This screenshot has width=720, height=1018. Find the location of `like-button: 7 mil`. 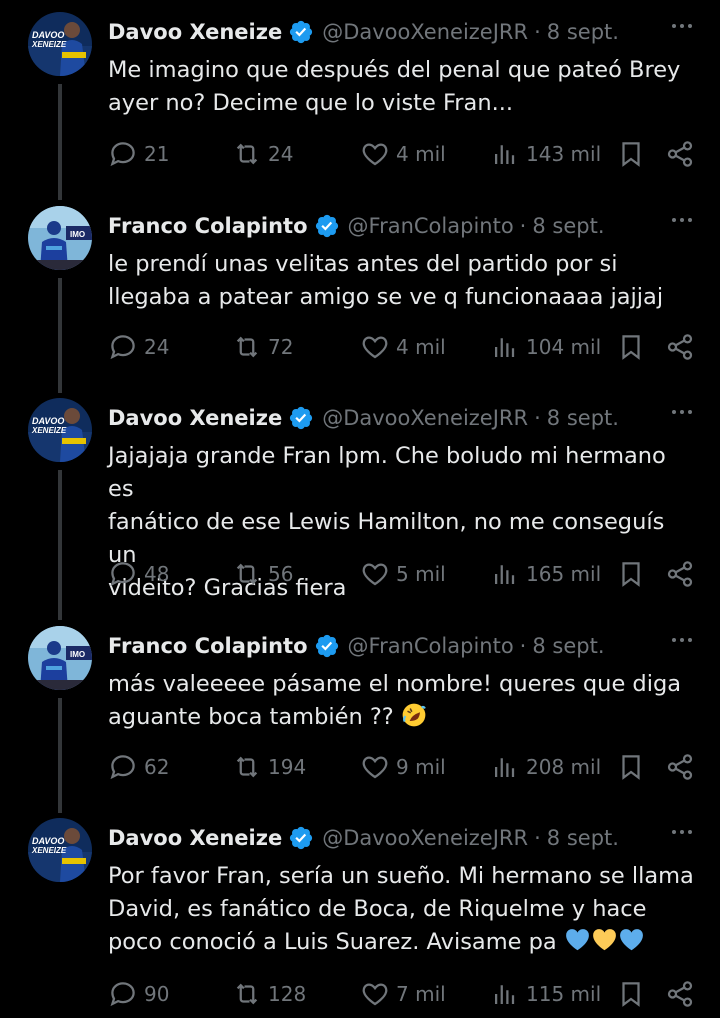

like-button: 7 mil is located at coordinates (403, 994).